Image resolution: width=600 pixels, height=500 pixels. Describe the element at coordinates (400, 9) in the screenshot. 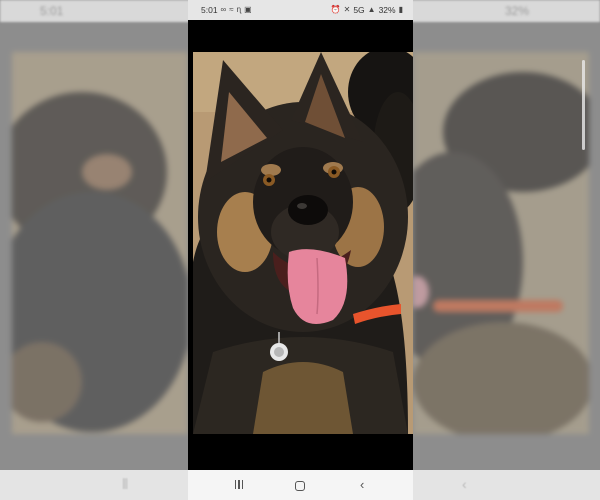

I see `battery-icon: ▮` at that location.